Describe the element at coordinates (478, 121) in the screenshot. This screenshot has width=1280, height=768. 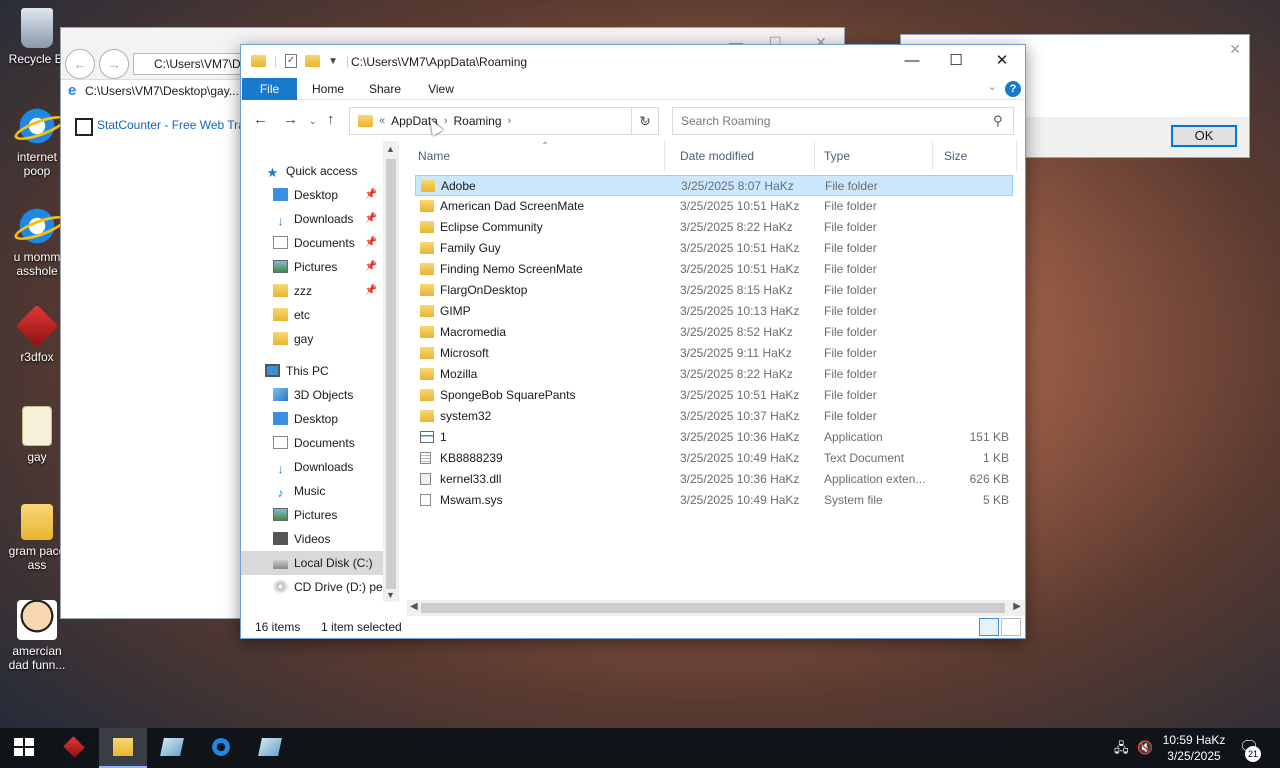
I see `breadcrumb-roaming: Roaming` at that location.